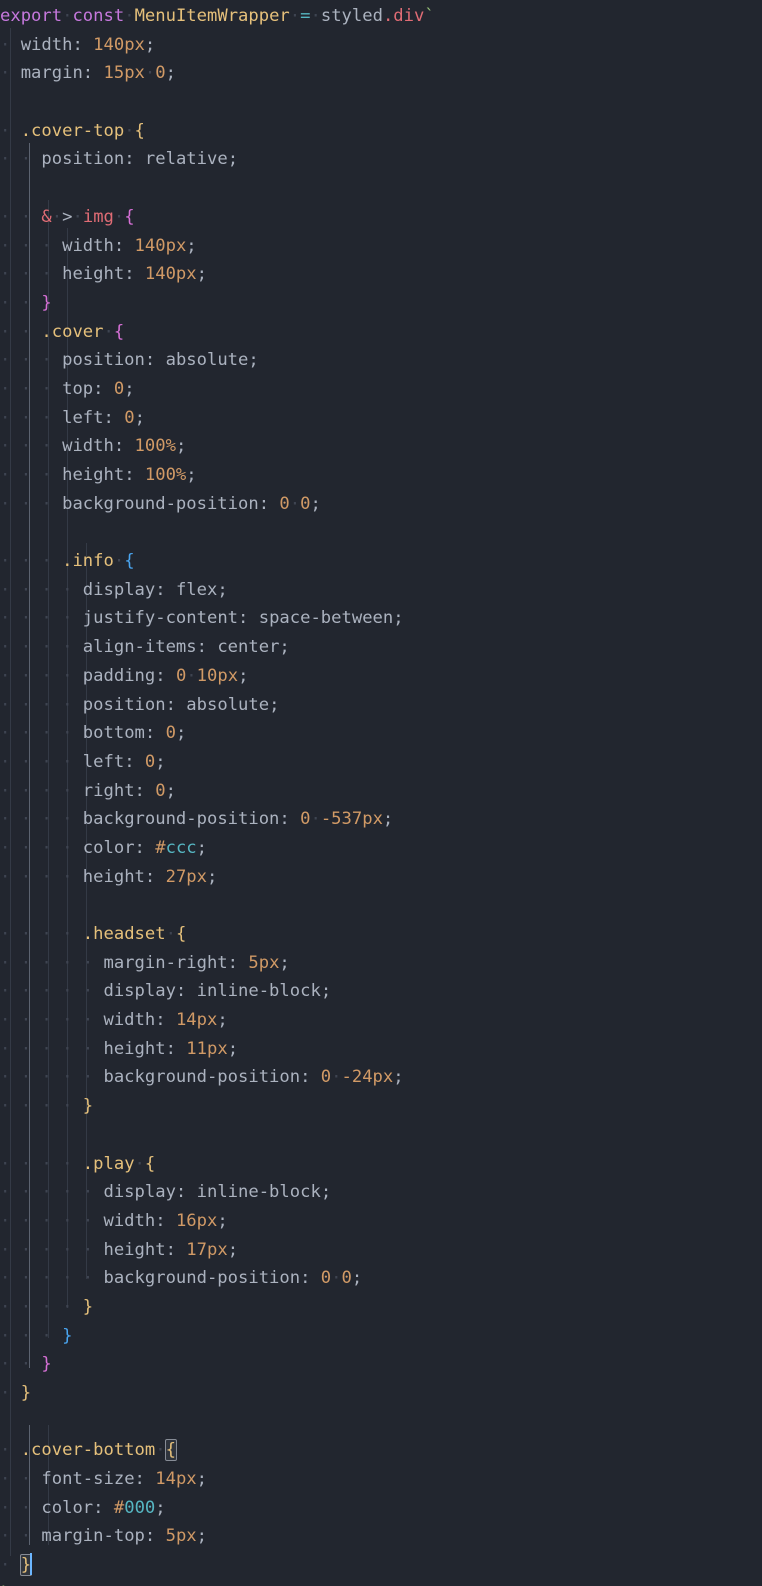 This screenshot has height=1586, width=762. What do you see at coordinates (217, 274) in the screenshot?
I see `code-line: · · · height: 140px;` at bounding box center [217, 274].